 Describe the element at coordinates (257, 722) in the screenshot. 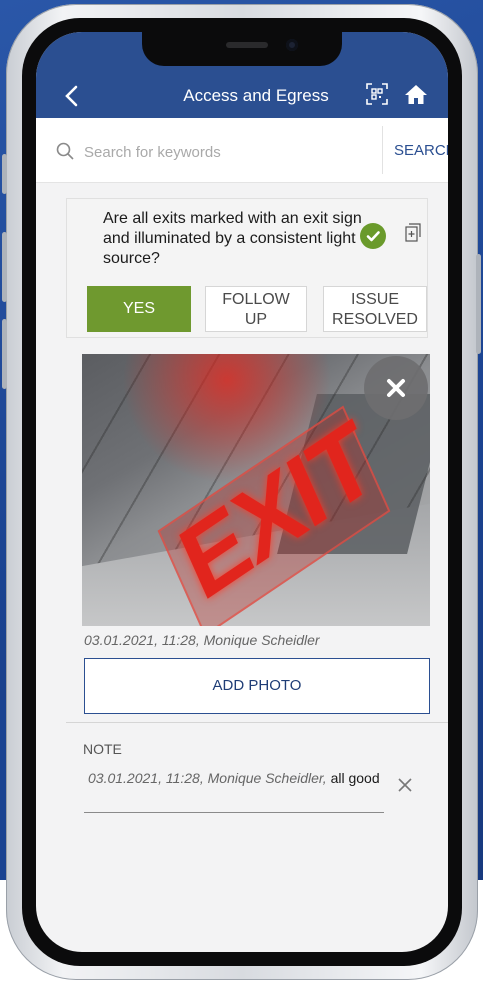

I see `divider` at that location.